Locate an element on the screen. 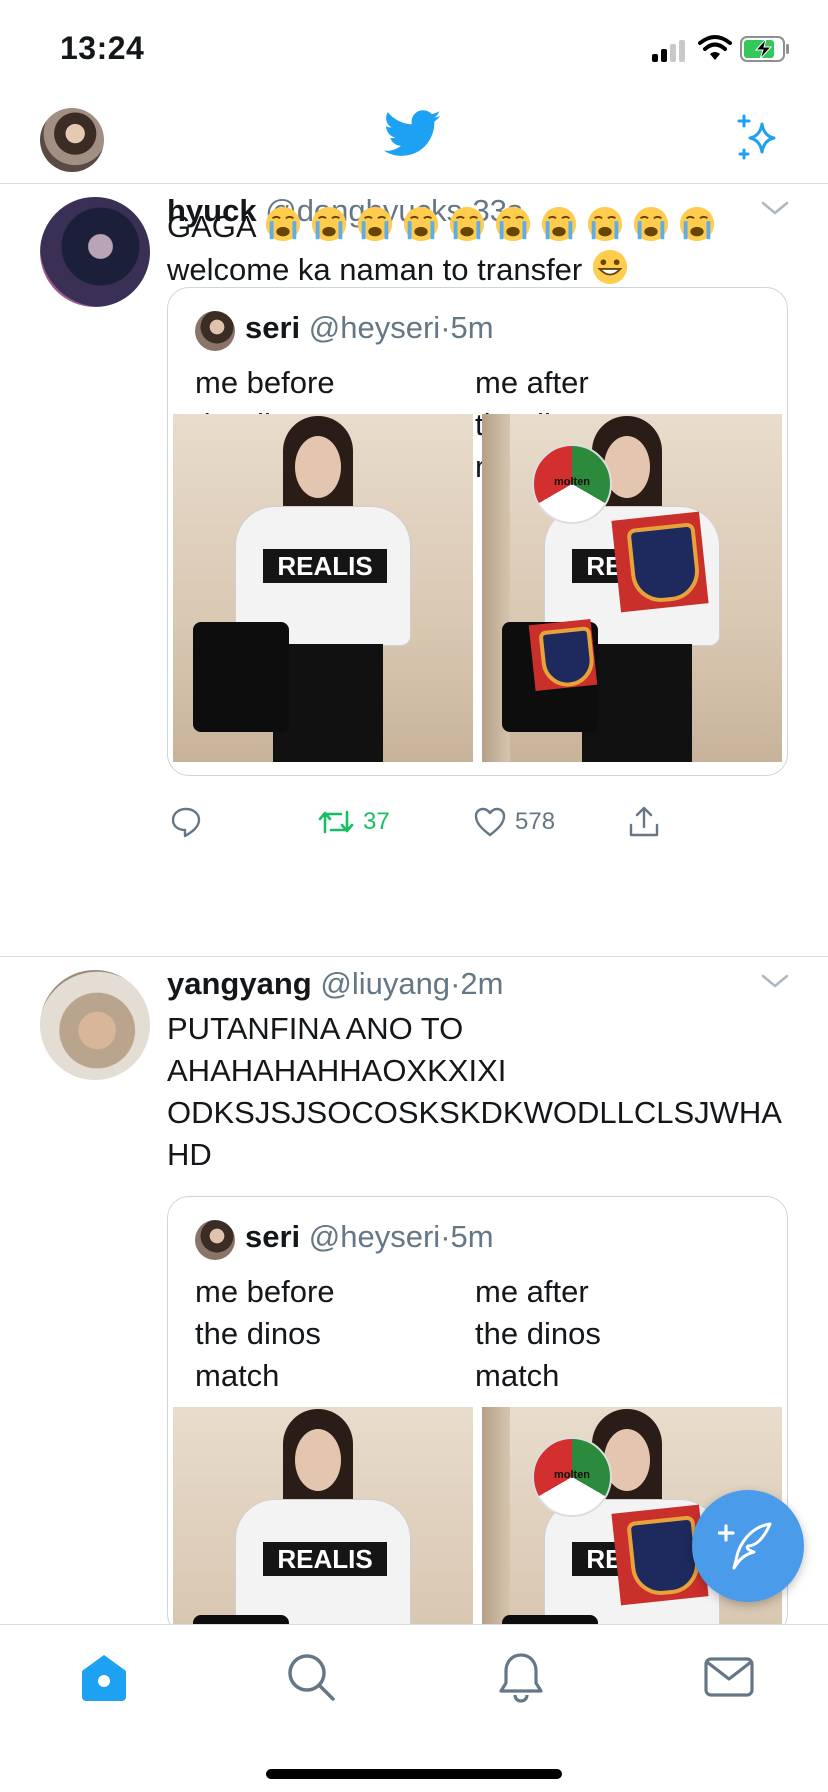 The width and height of the screenshot is (828, 1792). tweet-text-line: AHAHAHAHHAOXKXIXI is located at coordinates (337, 1070).